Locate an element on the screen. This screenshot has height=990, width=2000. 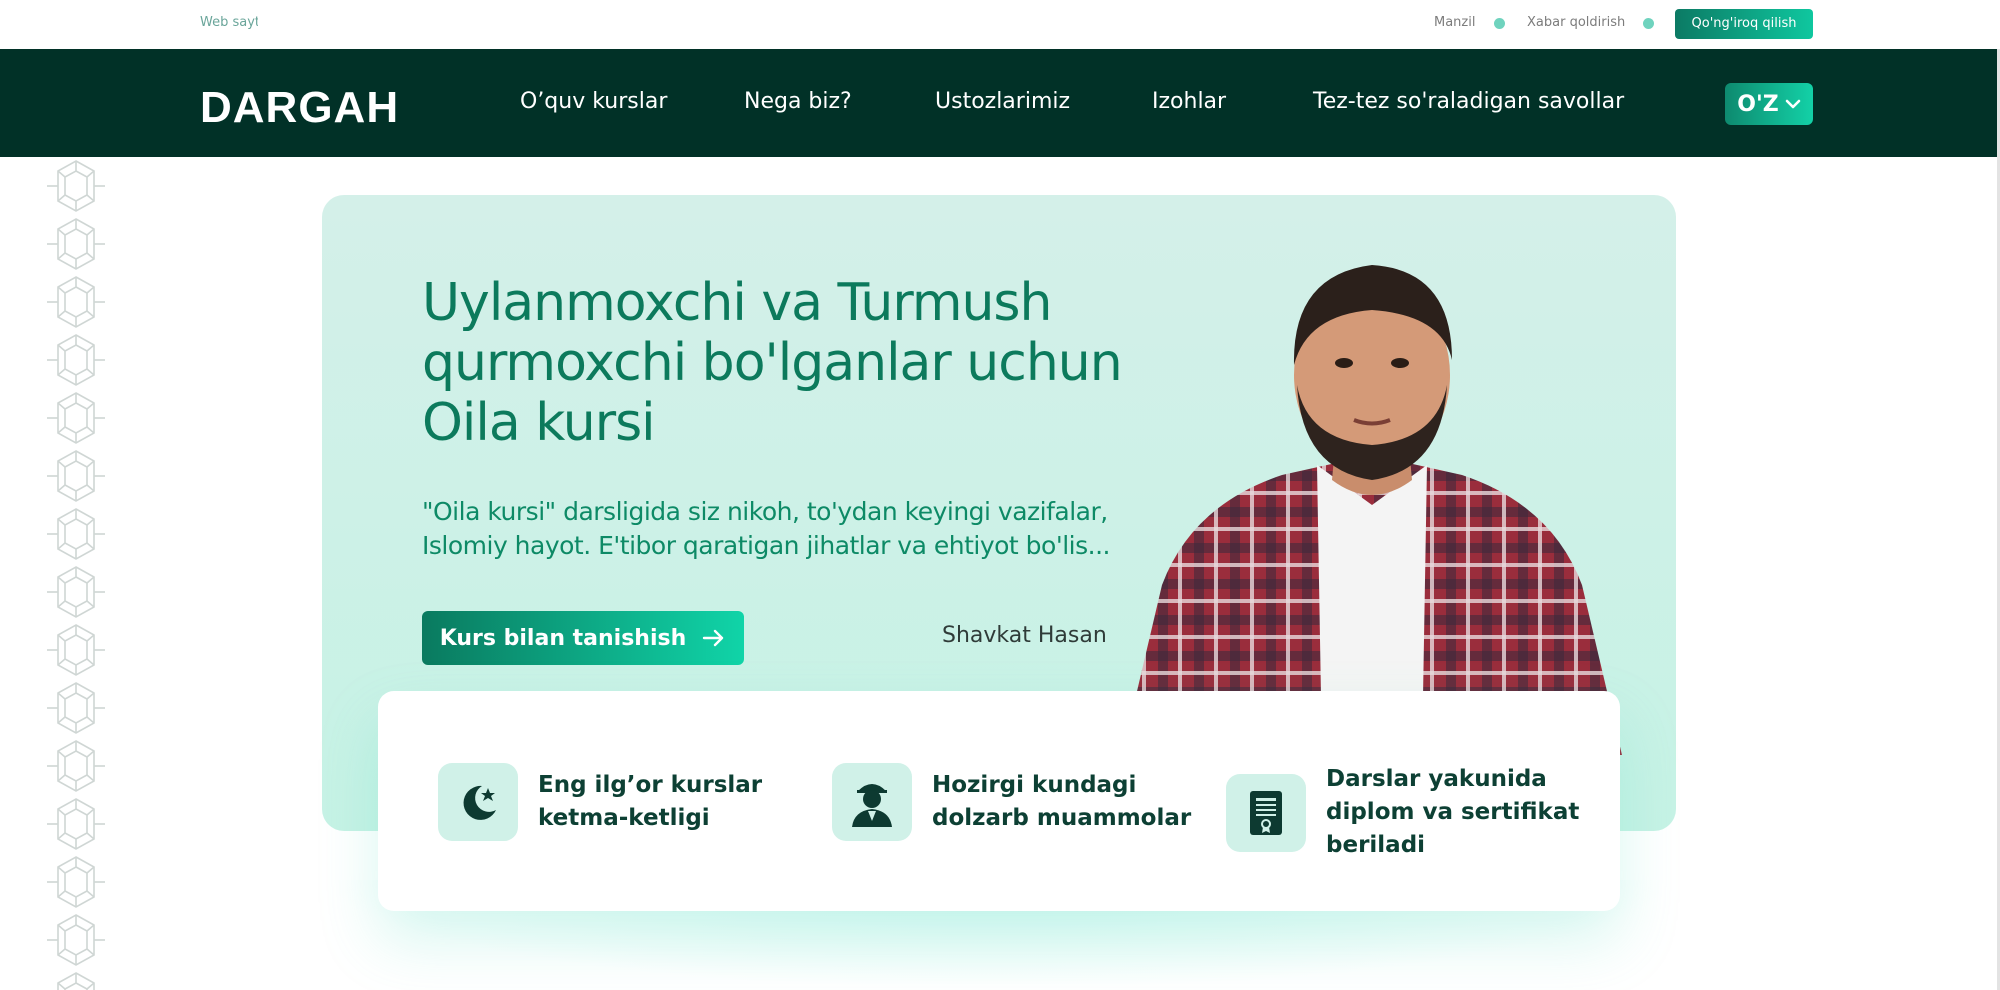
certificate-icon is located at coordinates (1266, 812).